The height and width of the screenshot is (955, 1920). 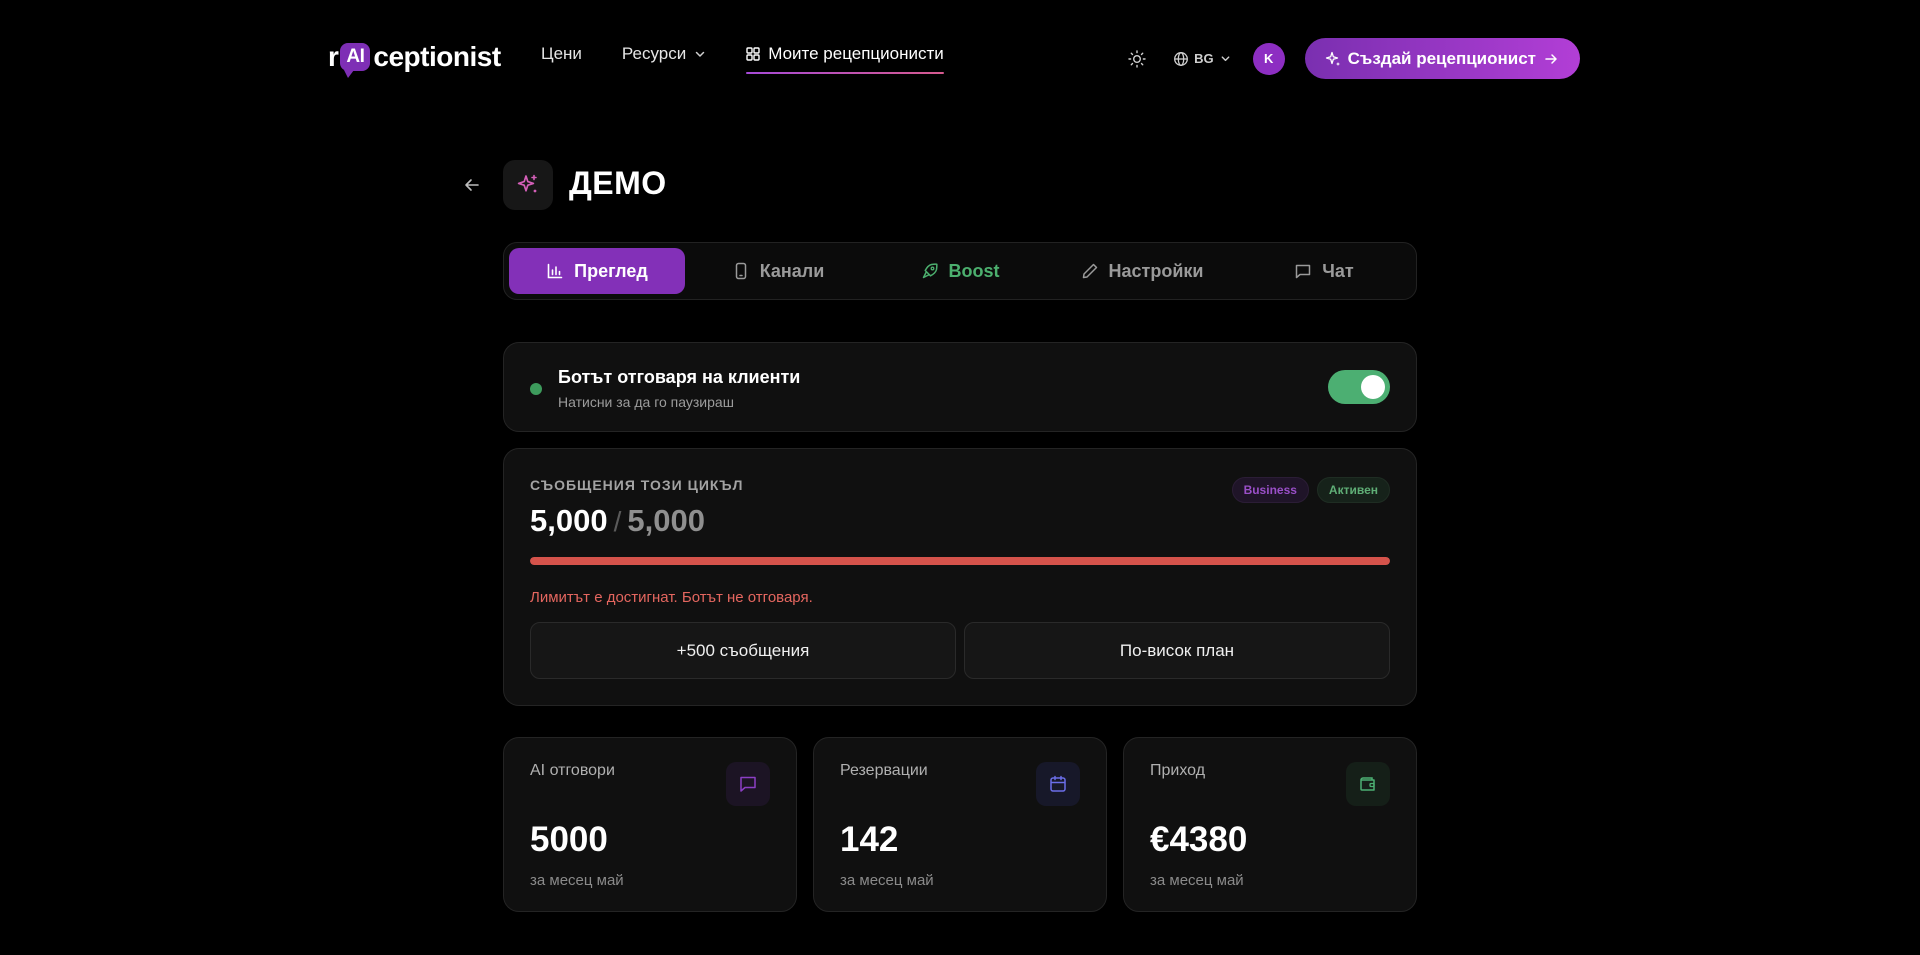 I want to click on nav-my-receptionists-label: Моите рецепционисти, so click(x=856, y=53).